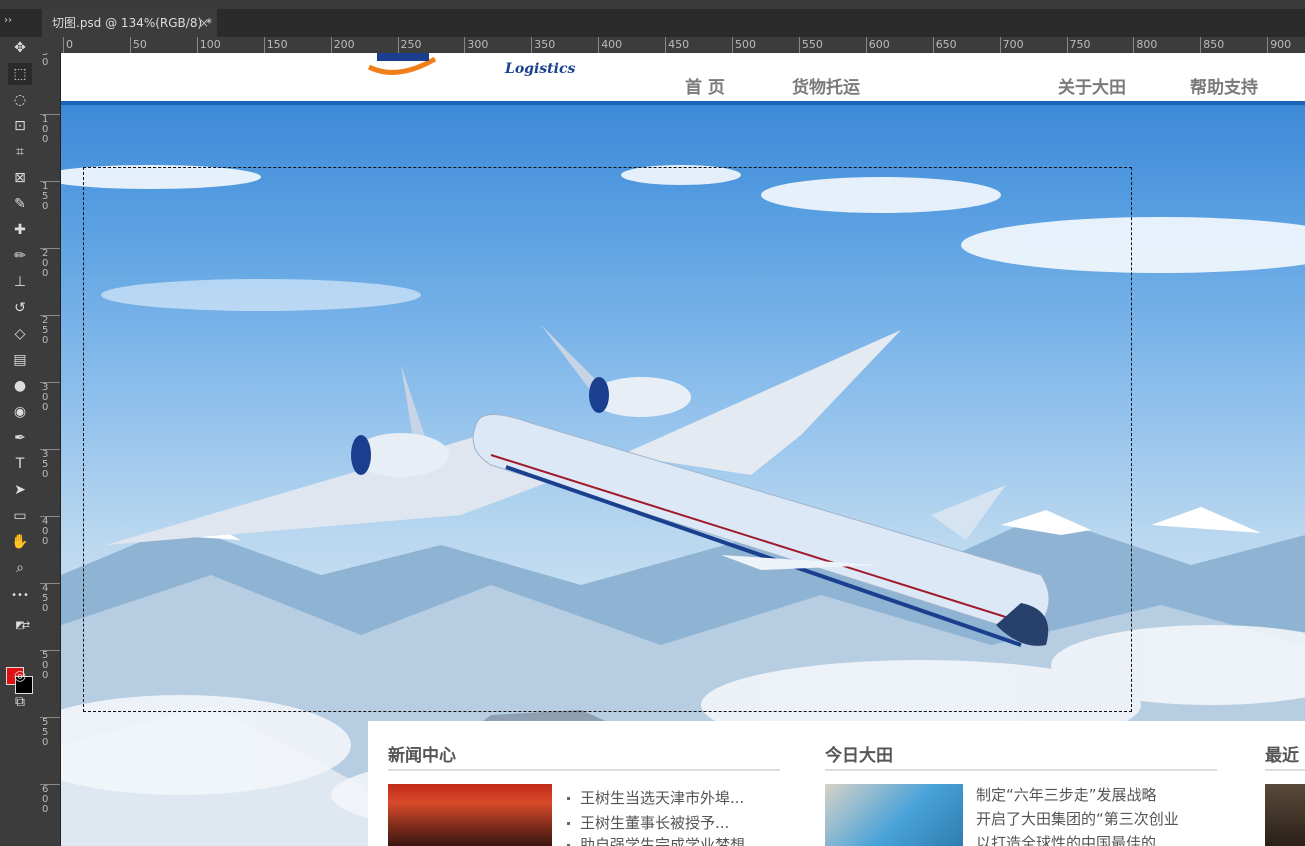  I want to click on ruler-tick: 550, so click(810, 45).